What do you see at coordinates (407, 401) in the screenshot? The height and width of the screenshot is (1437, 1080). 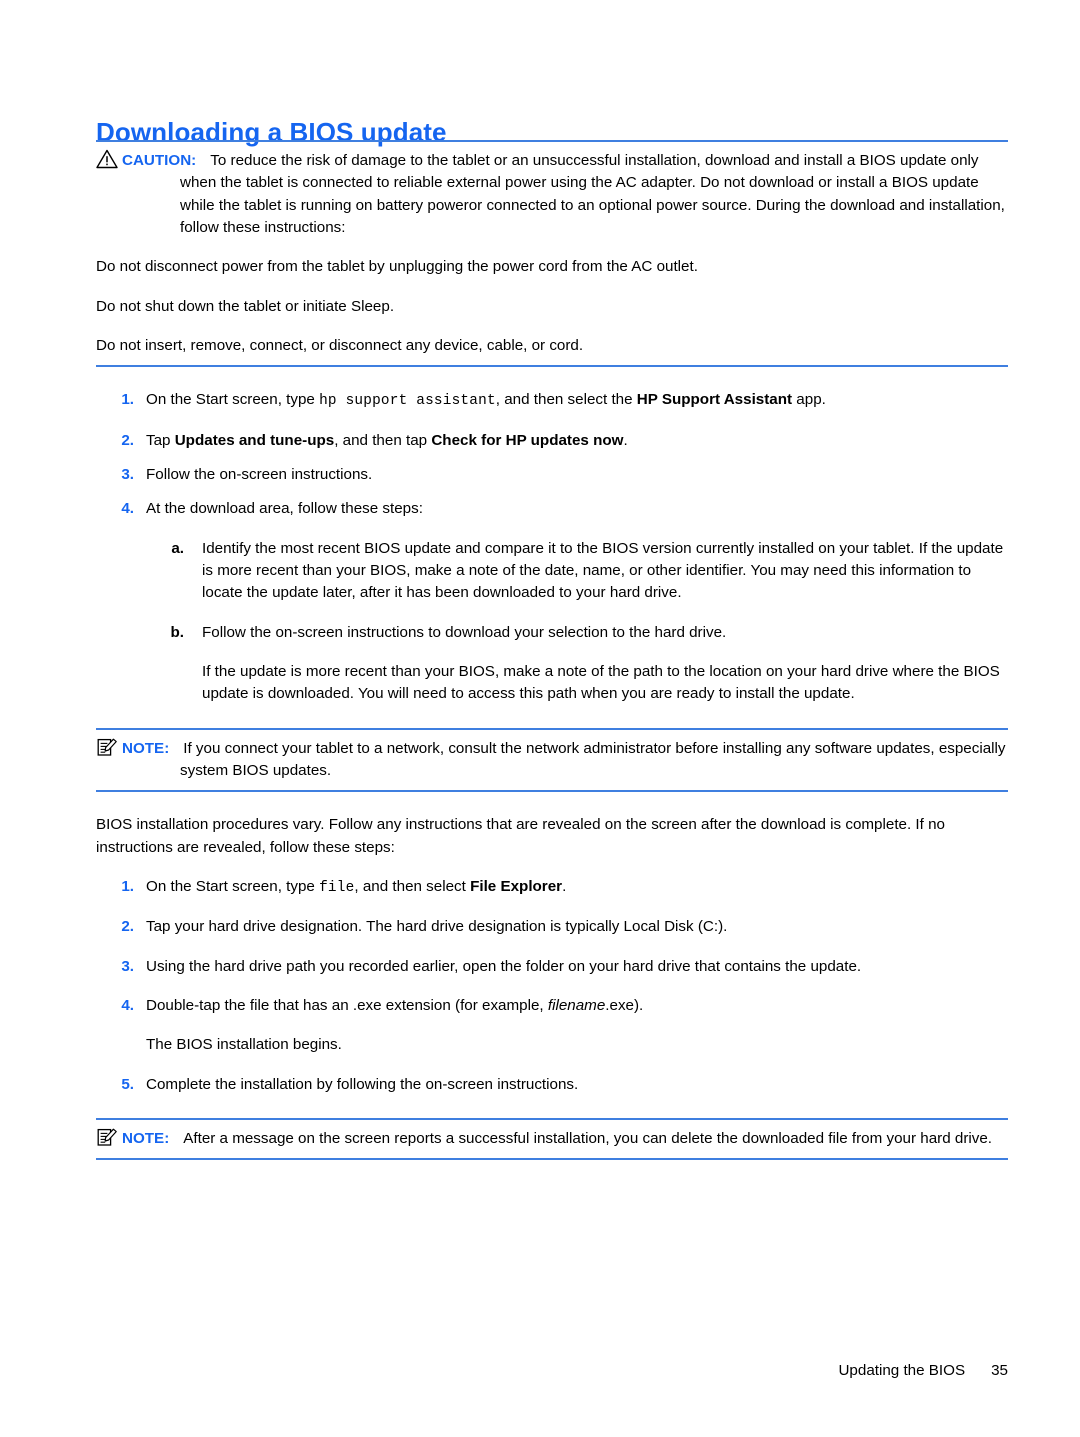 I see `step-1-command: hp support assistant` at bounding box center [407, 401].